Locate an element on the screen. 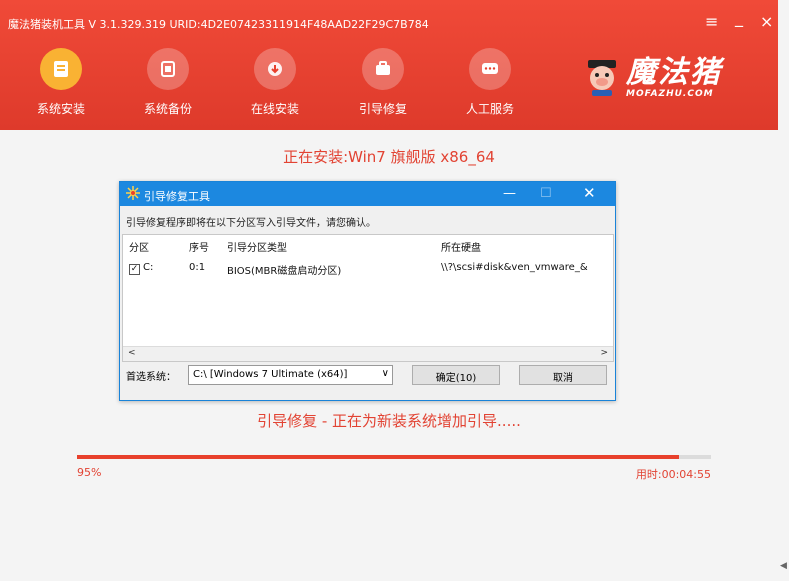 The width and height of the screenshot is (789, 581). nav-item-boot-repair: 引导修复 is located at coordinates (383, 82).